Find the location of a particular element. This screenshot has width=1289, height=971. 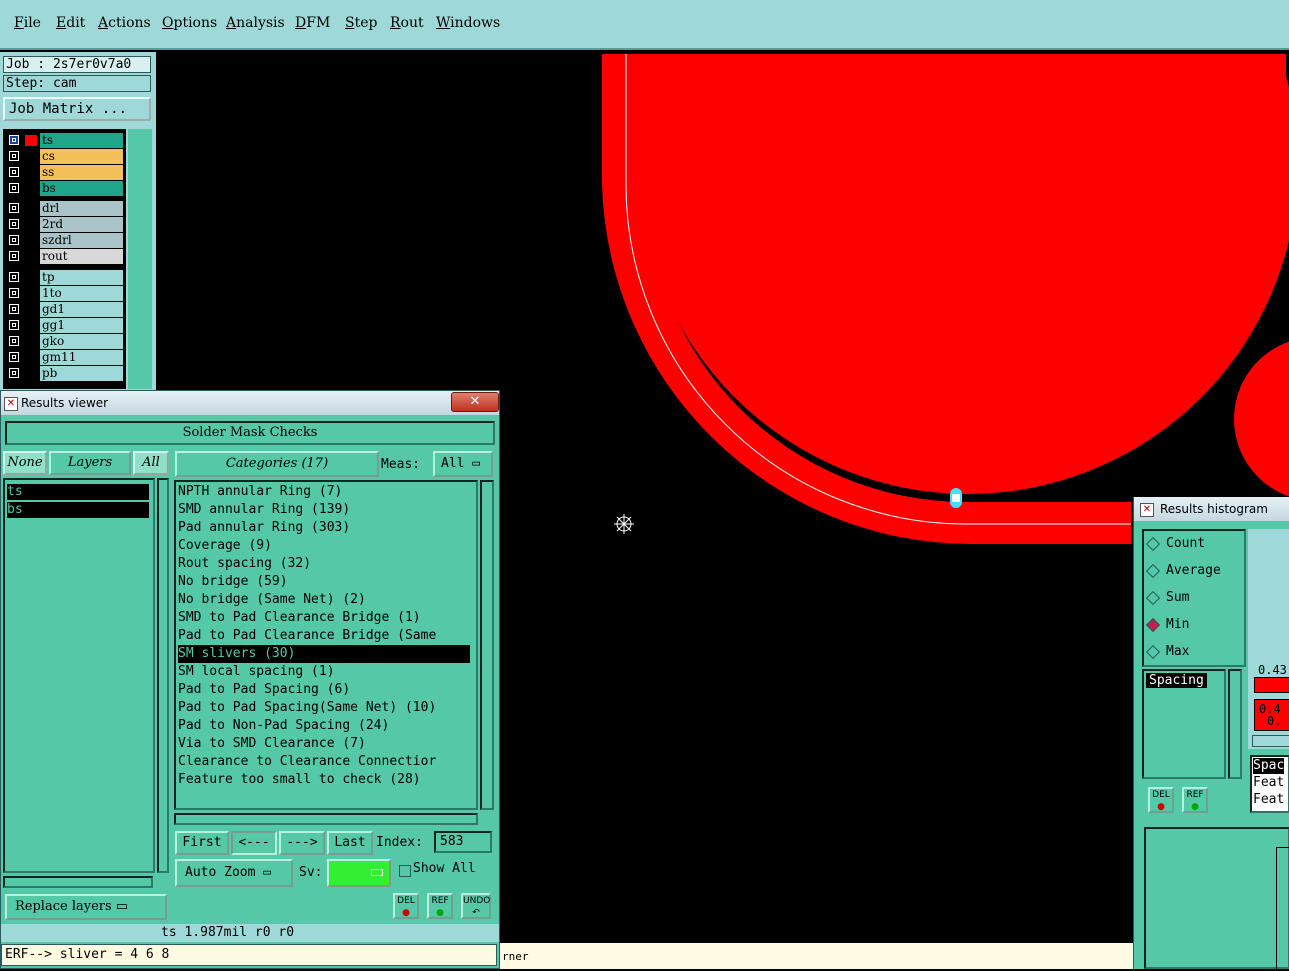

layer-row-drl: drl is located at coordinates (64, 208).